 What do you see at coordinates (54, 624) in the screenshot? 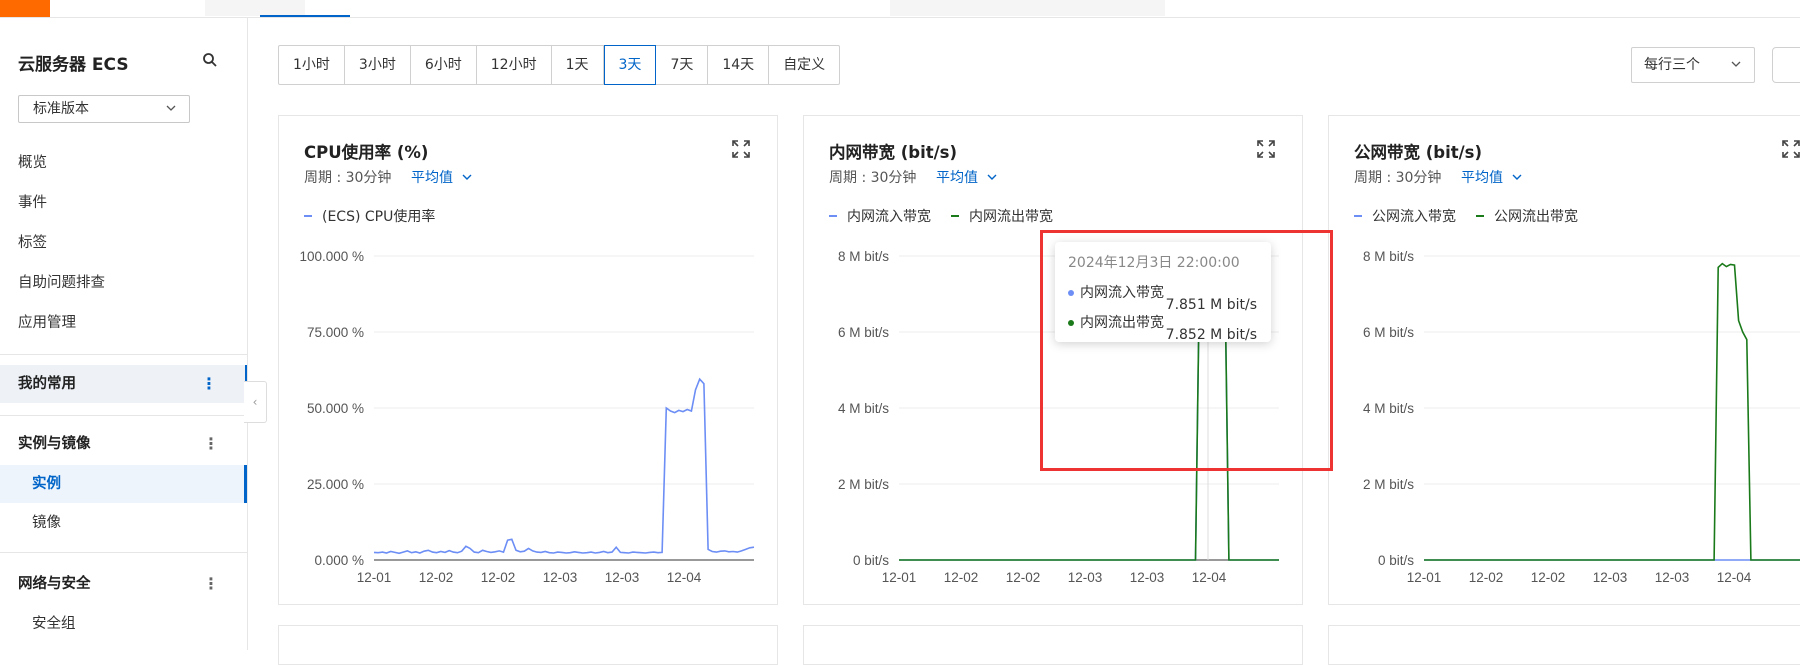
I see `sidebar-item-label: 安全组` at bounding box center [54, 624].